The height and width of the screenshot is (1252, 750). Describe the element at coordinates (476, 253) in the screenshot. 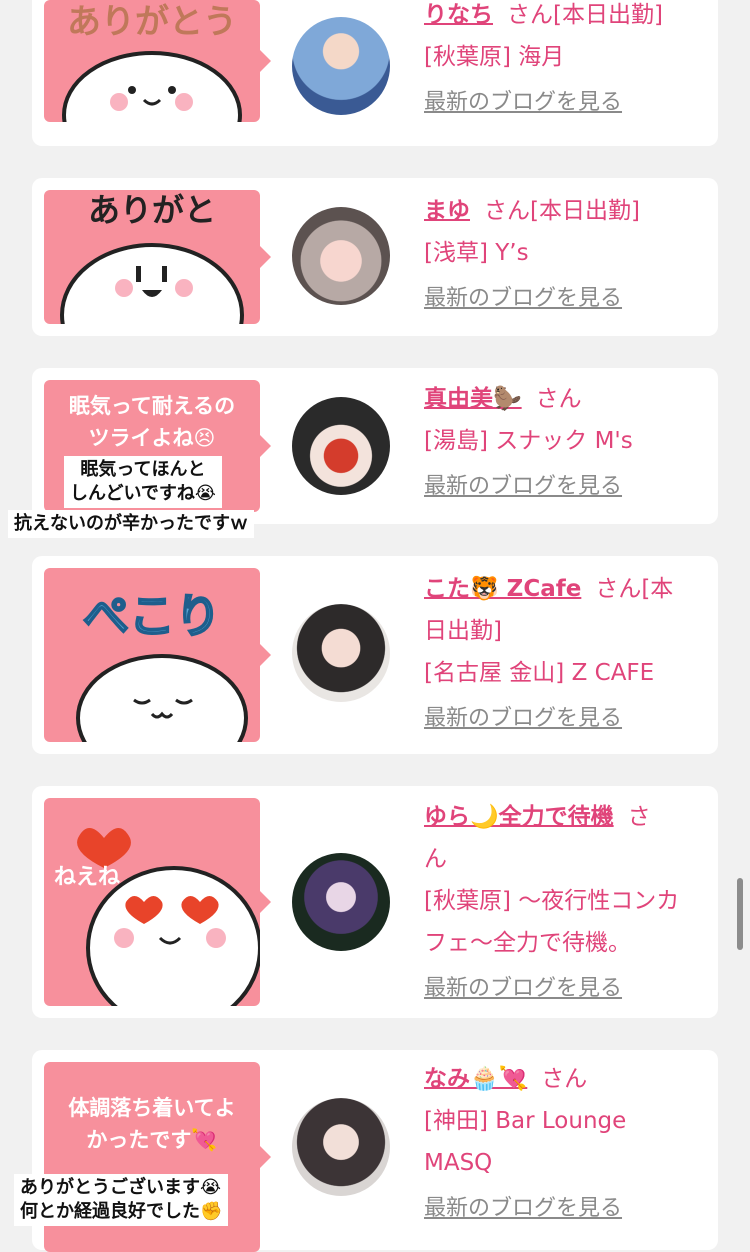

I see `shop-label: [浅草] Y’s` at that location.